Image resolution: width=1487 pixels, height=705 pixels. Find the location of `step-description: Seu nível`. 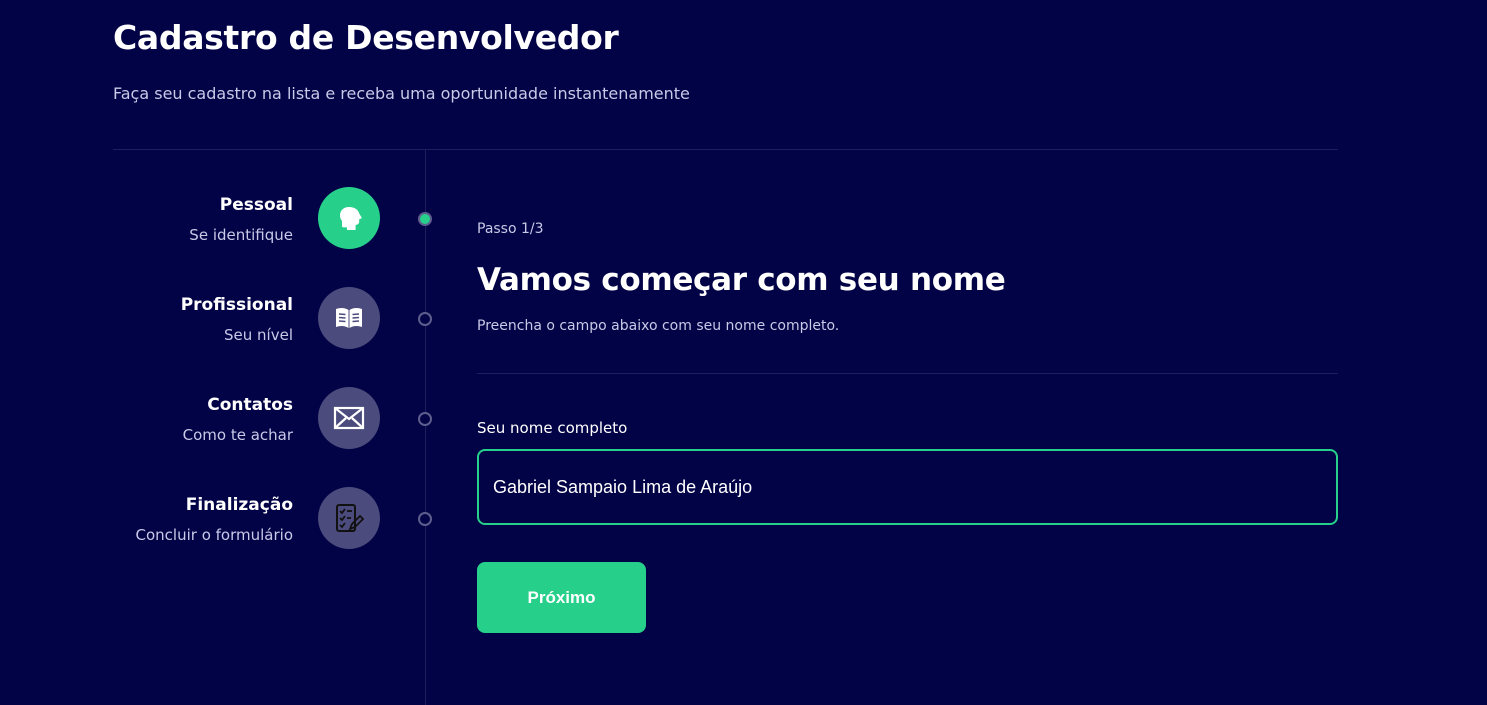

step-description: Seu nível is located at coordinates (258, 335).